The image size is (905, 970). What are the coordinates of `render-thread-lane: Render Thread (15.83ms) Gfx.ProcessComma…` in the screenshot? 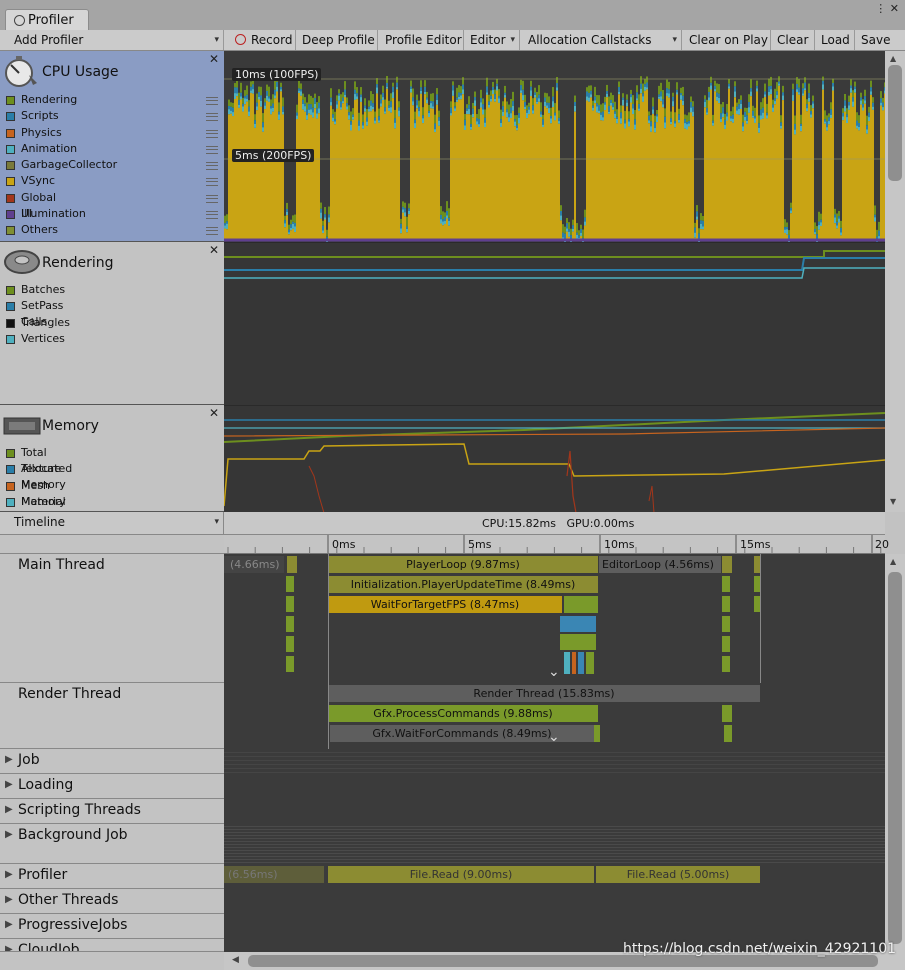 It's located at (554, 716).